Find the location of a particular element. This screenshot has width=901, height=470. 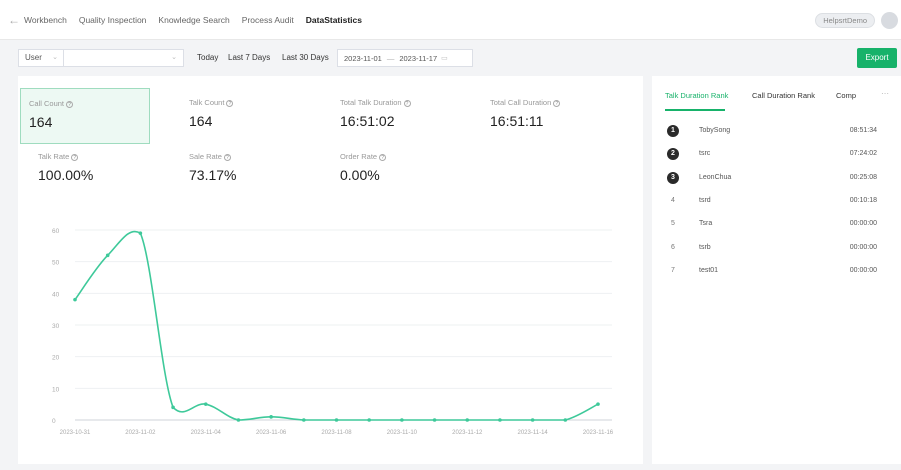

quick-range-today: Today is located at coordinates (207, 57).